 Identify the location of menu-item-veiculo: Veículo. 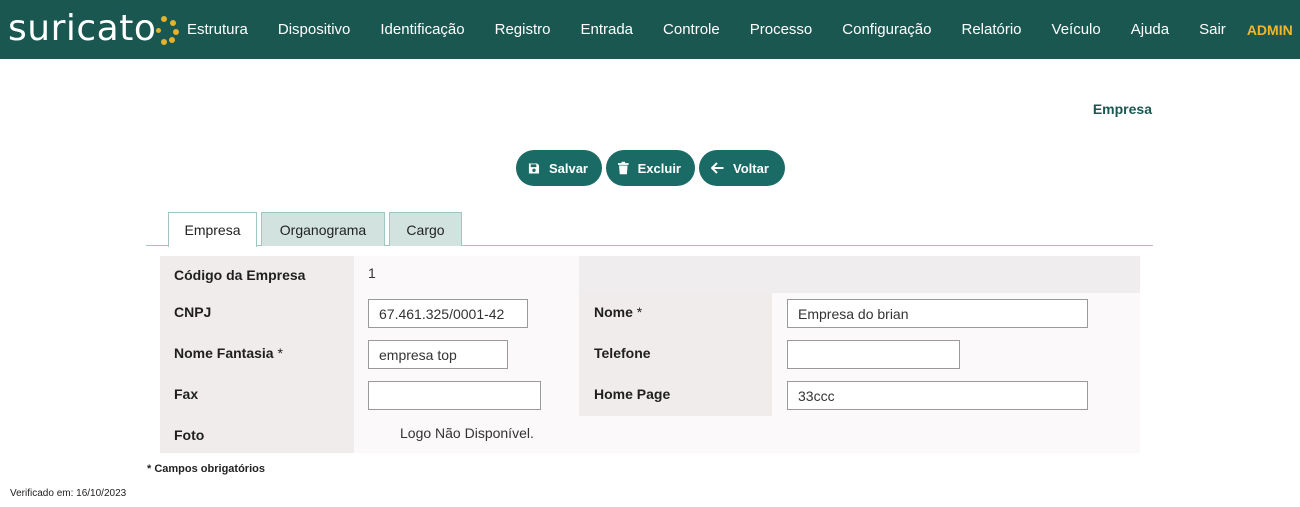
(1076, 29).